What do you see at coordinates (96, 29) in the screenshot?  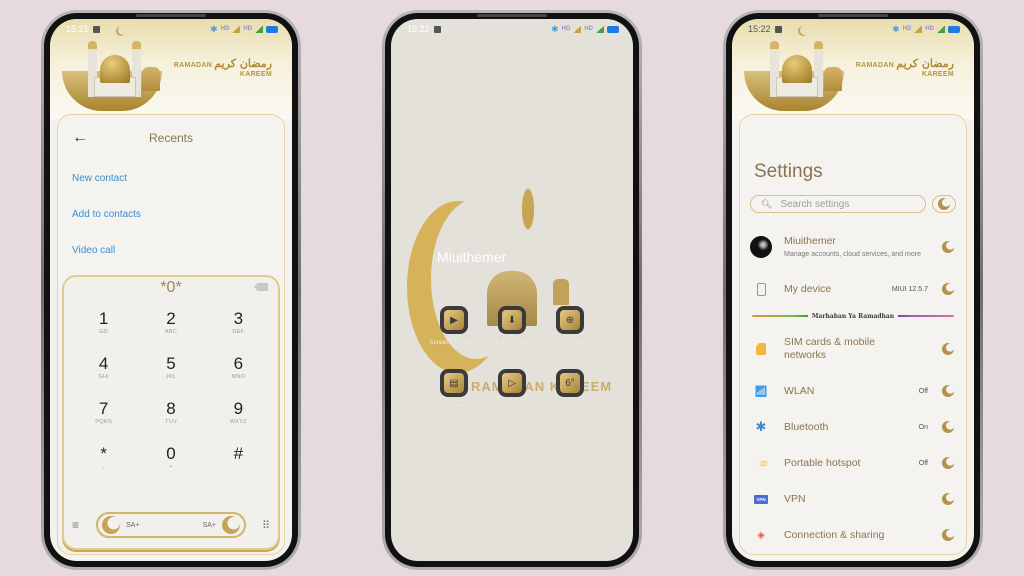 I see `notification-icon` at bounding box center [96, 29].